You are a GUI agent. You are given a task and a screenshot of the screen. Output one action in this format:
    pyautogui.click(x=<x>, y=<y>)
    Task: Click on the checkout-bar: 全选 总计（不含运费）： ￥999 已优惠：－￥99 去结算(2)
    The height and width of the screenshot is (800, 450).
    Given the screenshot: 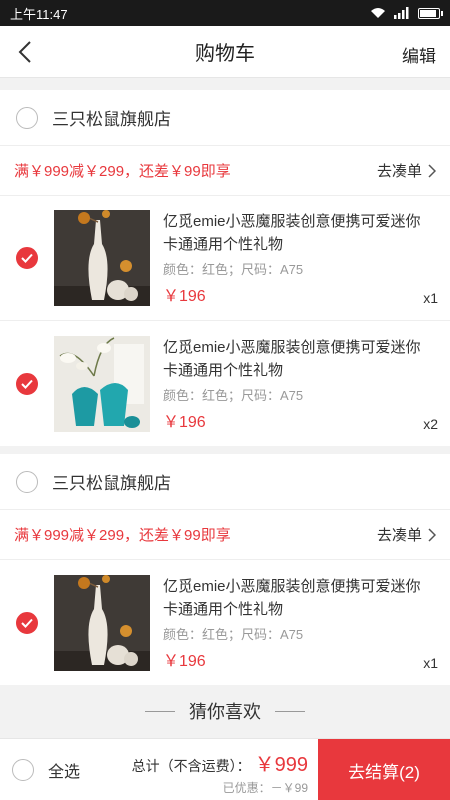 What is the action you would take?
    pyautogui.click(x=225, y=769)
    